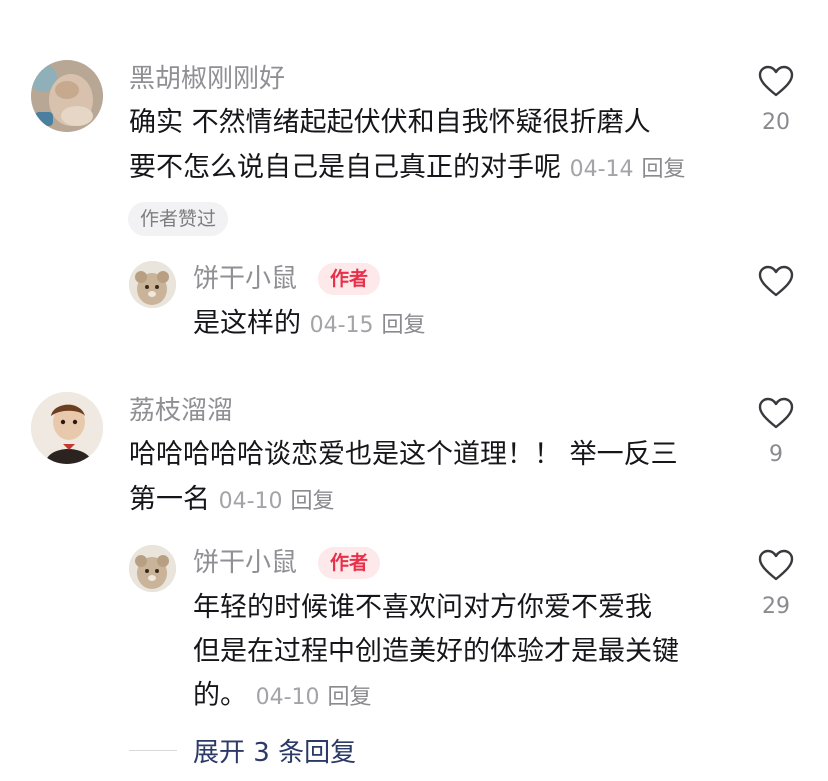  I want to click on comment-date: 04-14, so click(601, 169).